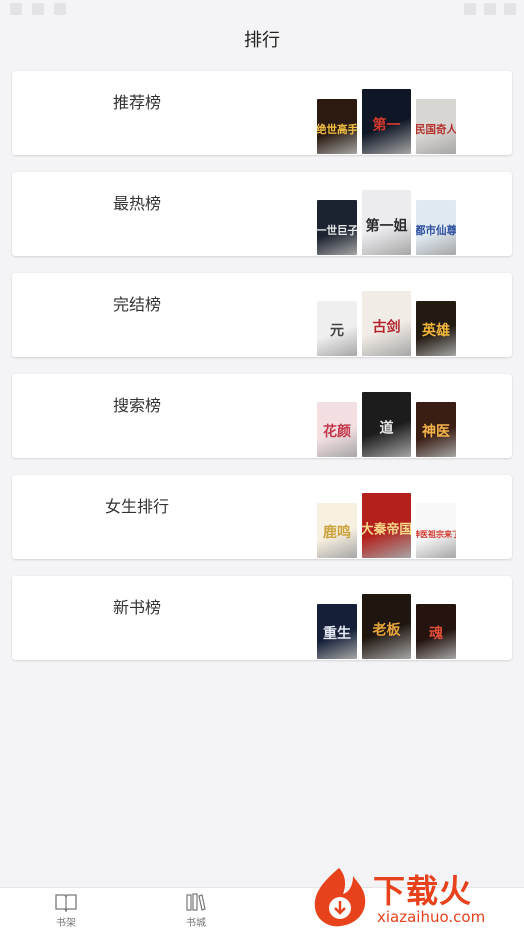 This screenshot has height=933, width=524. I want to click on books-icon, so click(196, 902).